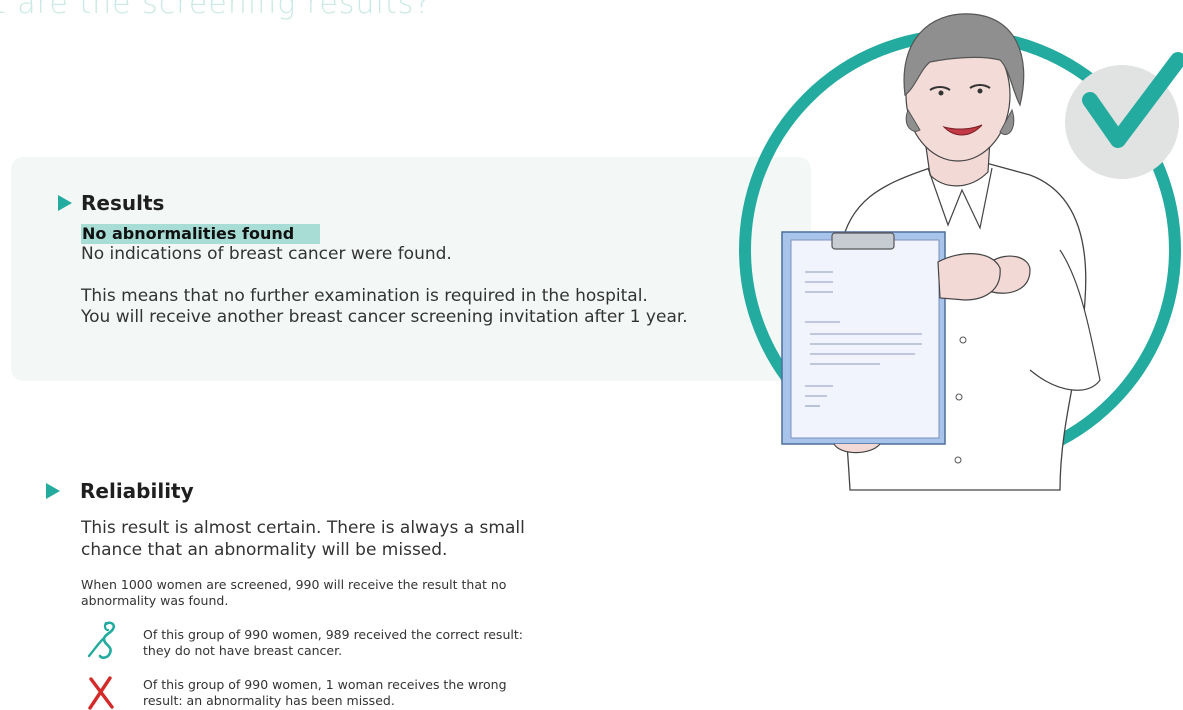  I want to click on reliability-heading: Reliability, so click(120, 491).